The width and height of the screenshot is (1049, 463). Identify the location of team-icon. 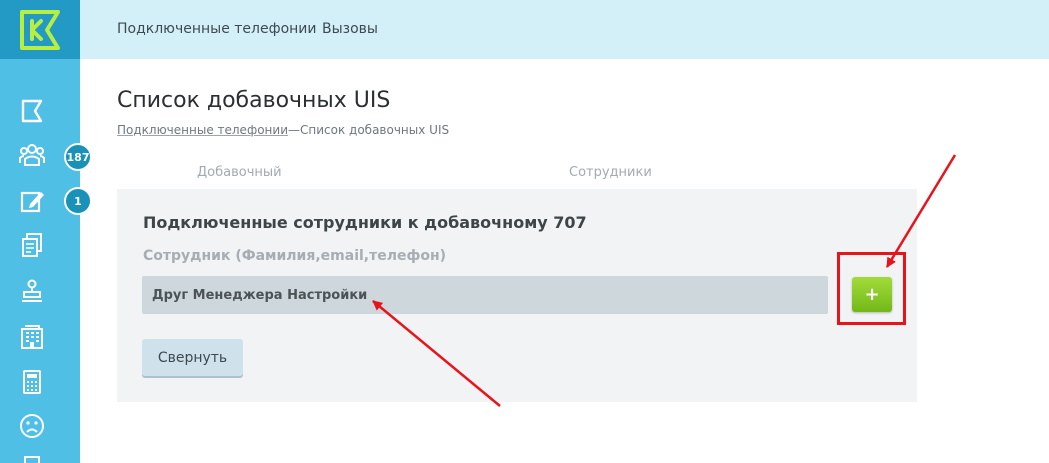
(32, 155).